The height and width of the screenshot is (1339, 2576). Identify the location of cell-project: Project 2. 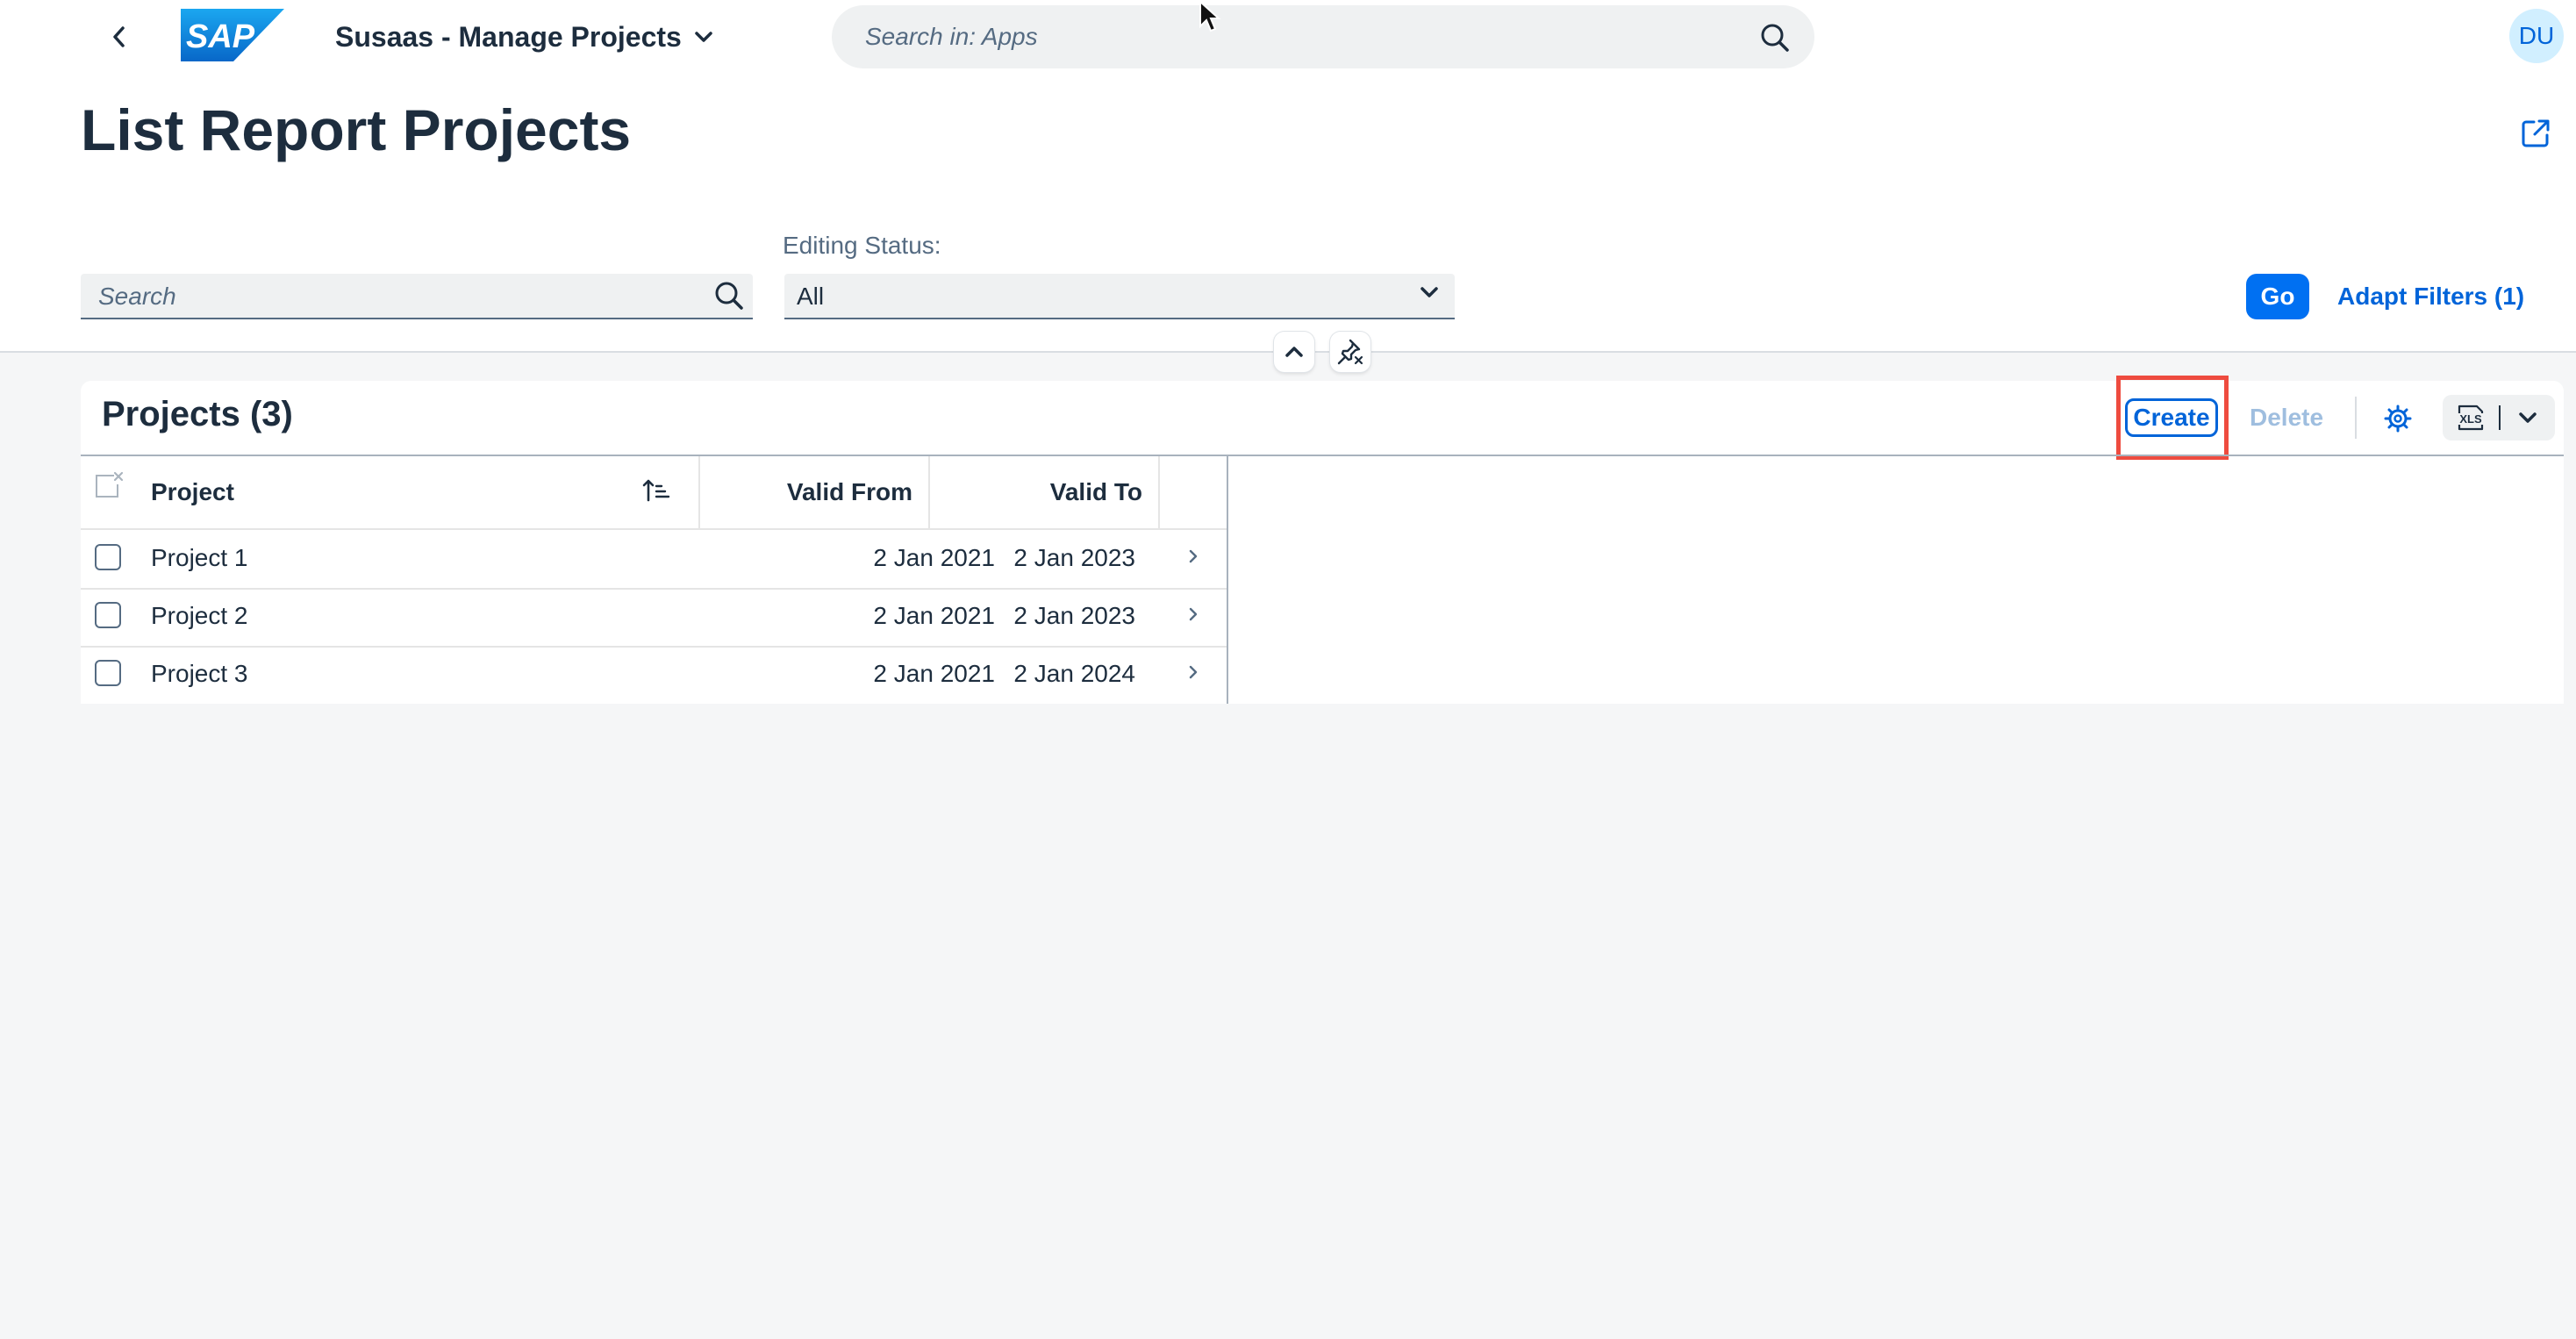
(199, 615).